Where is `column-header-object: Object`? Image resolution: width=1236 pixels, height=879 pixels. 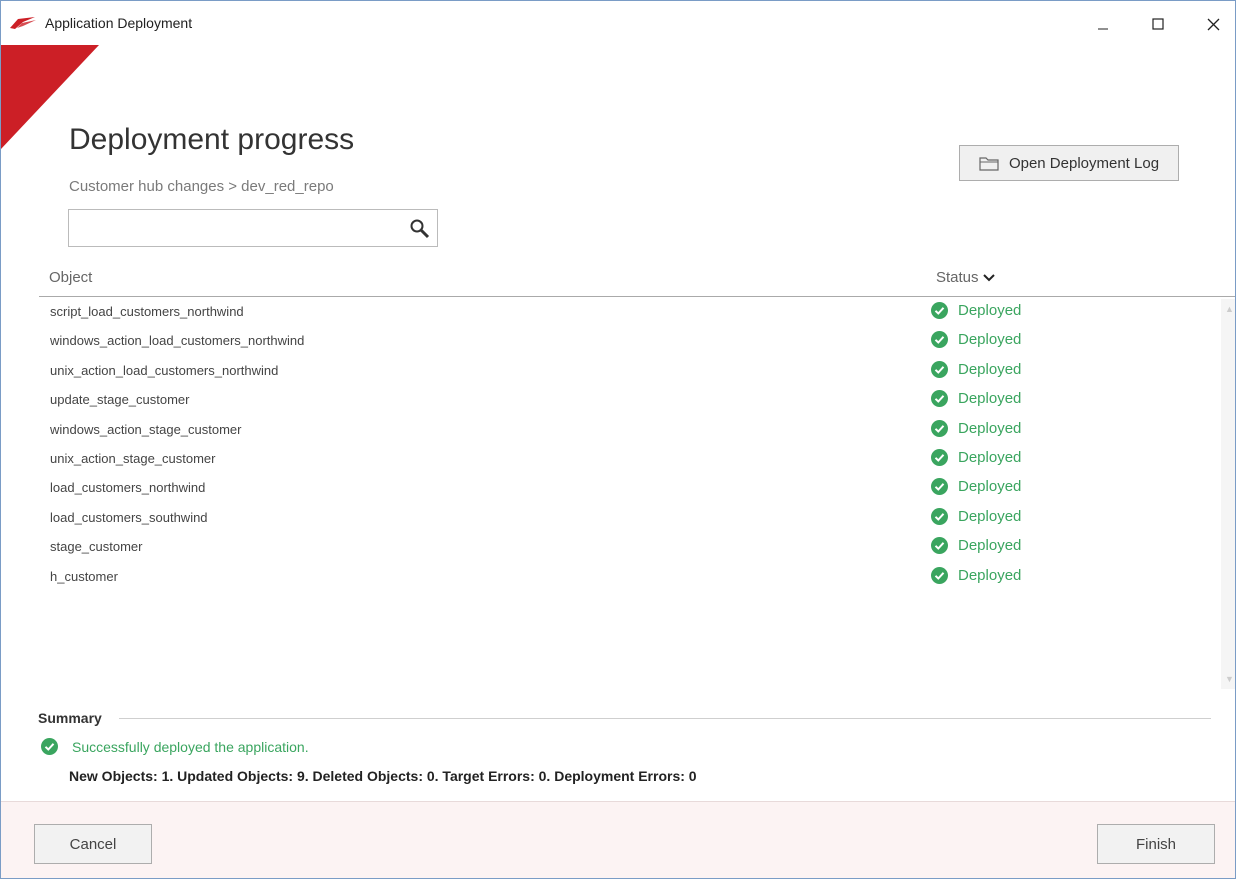 column-header-object: Object is located at coordinates (70, 277).